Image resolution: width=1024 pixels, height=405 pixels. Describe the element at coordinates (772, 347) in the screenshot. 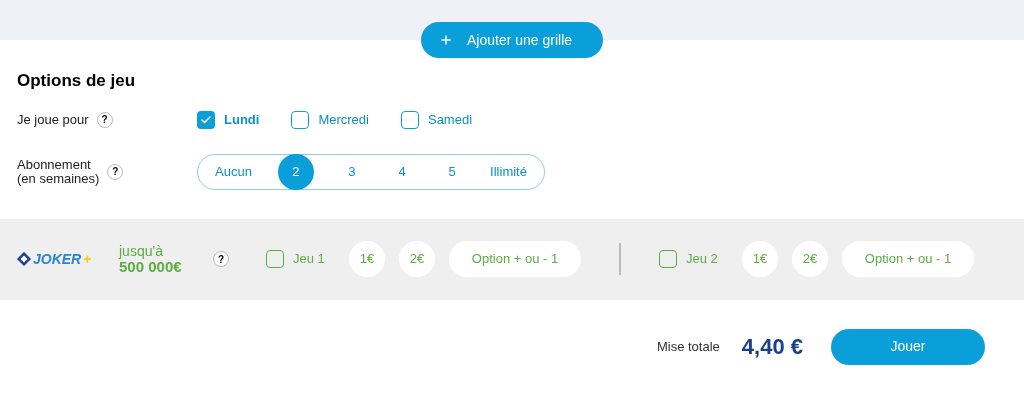

I see `total-amount: 4,40 €` at that location.